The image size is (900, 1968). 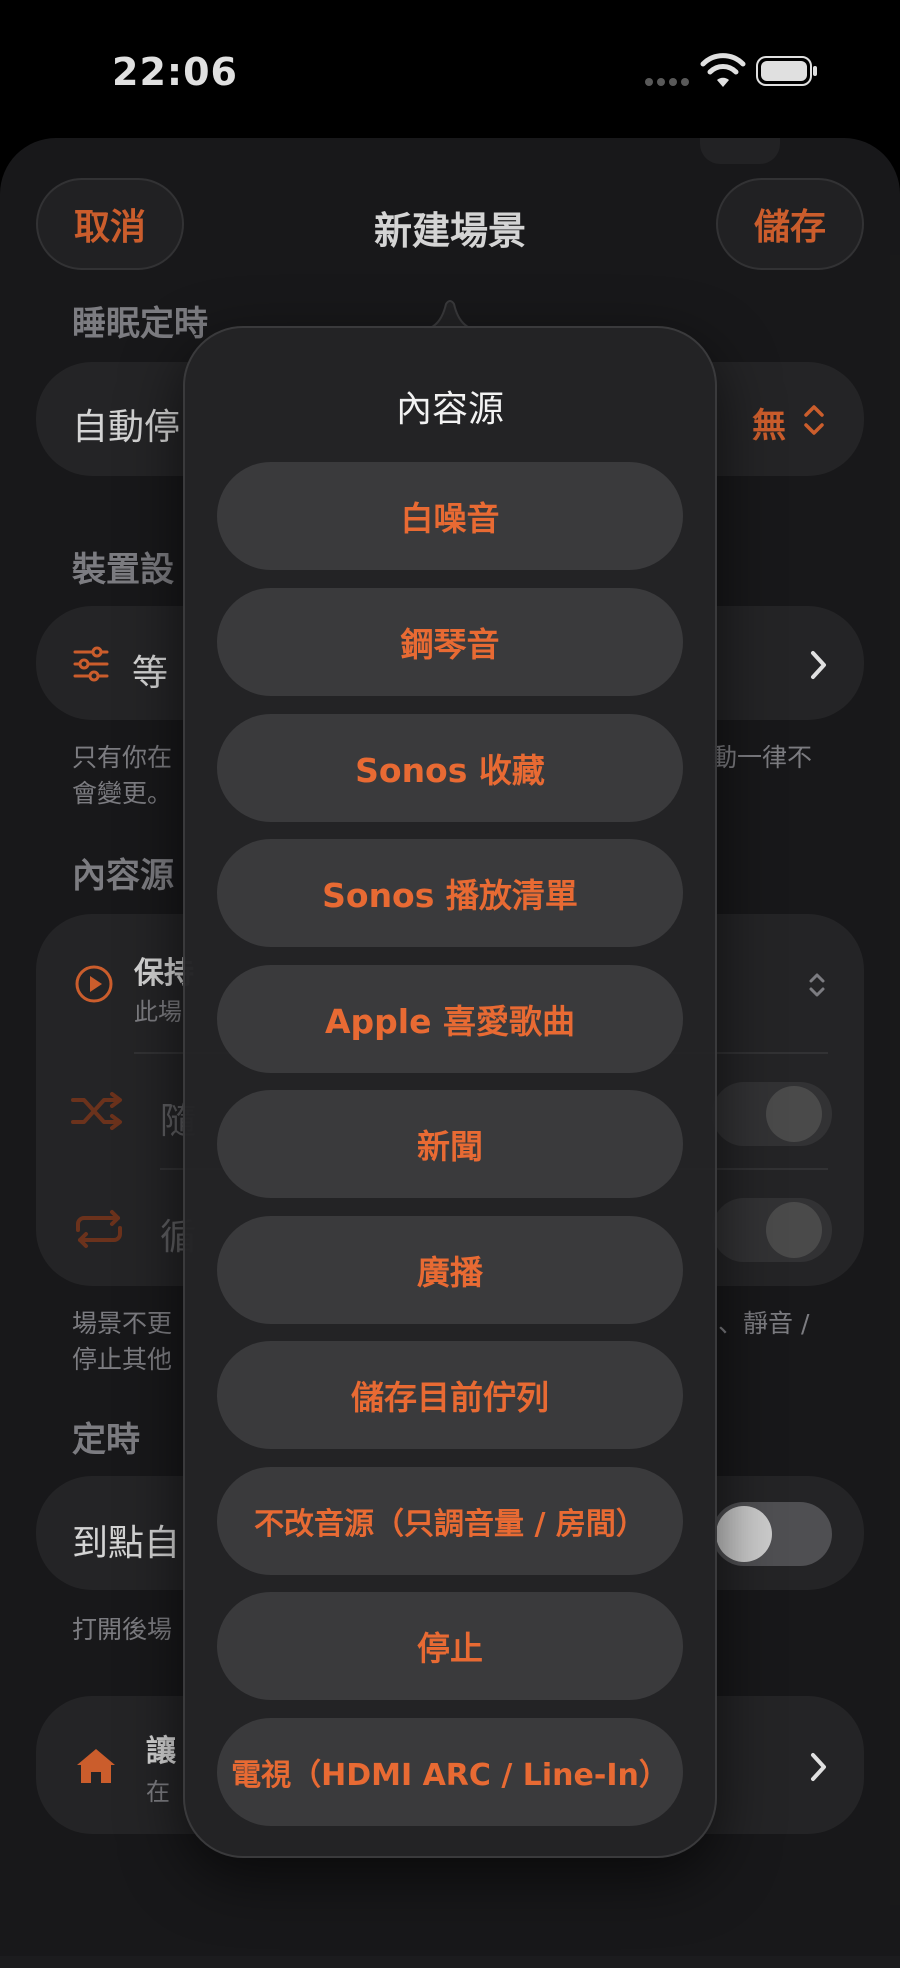 I want to click on option-keep-source: 不改音源（只調音量 / 房間）, so click(x=450, y=1521).